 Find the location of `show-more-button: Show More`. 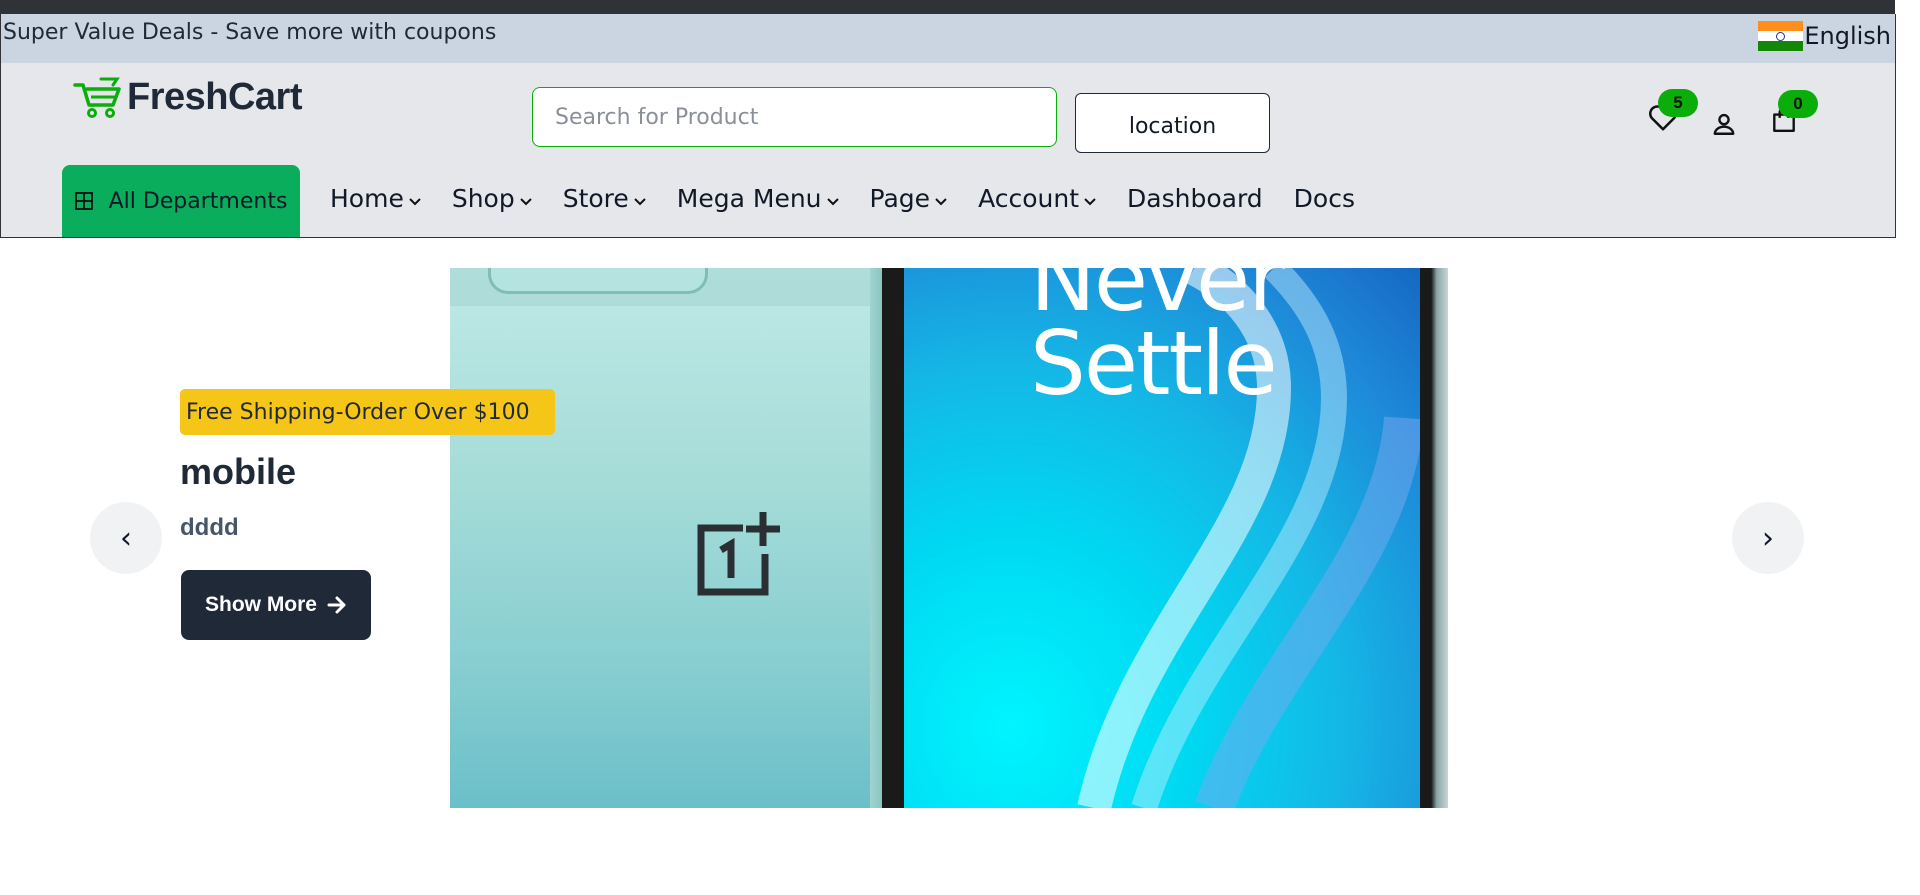

show-more-button: Show More is located at coordinates (276, 605).